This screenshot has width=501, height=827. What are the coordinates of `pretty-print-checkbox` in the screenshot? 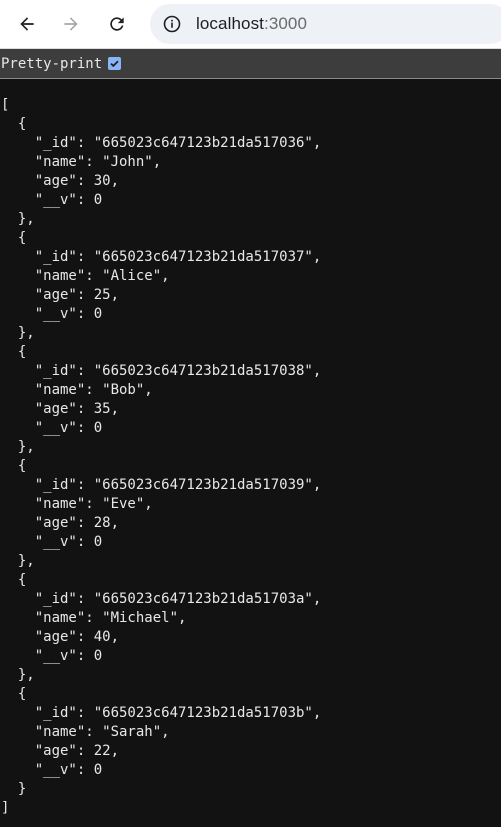 It's located at (115, 63).